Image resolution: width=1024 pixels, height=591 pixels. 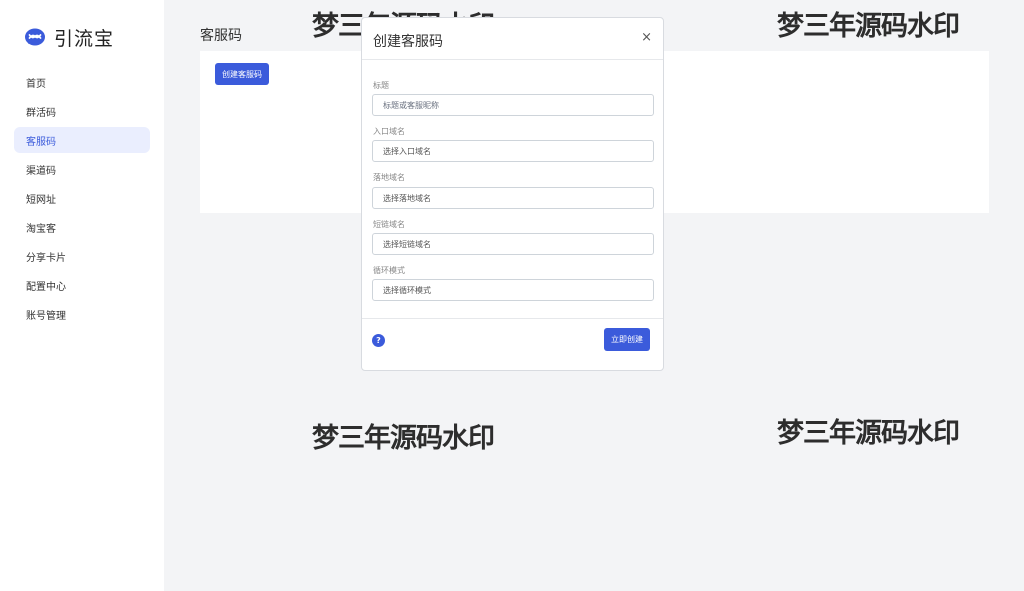 I want to click on loop-mode-select: 选择循环模式, so click(x=513, y=290).